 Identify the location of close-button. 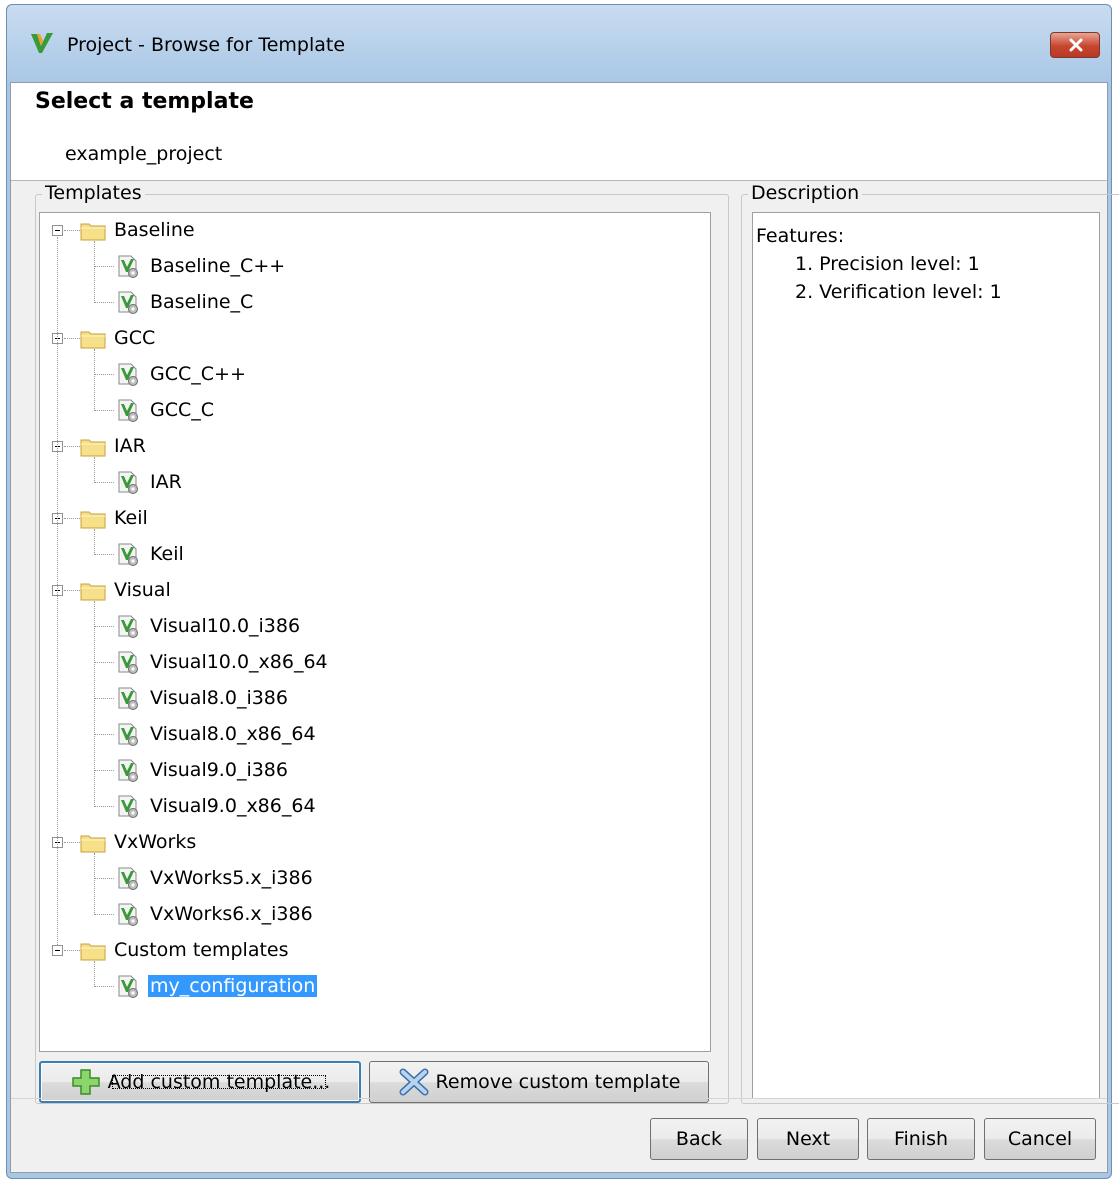
(1075, 45).